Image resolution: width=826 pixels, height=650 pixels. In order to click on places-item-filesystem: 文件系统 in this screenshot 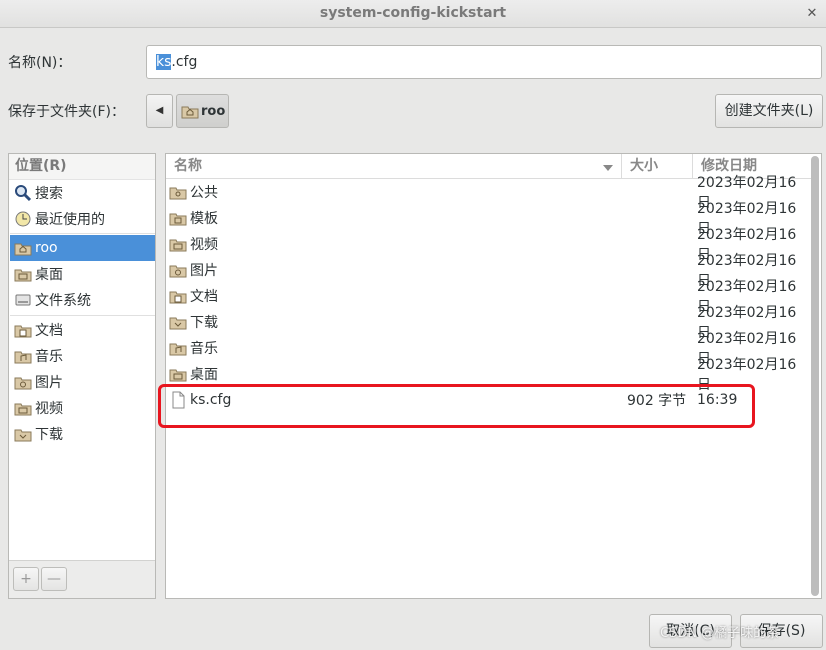, I will do `click(82, 300)`.